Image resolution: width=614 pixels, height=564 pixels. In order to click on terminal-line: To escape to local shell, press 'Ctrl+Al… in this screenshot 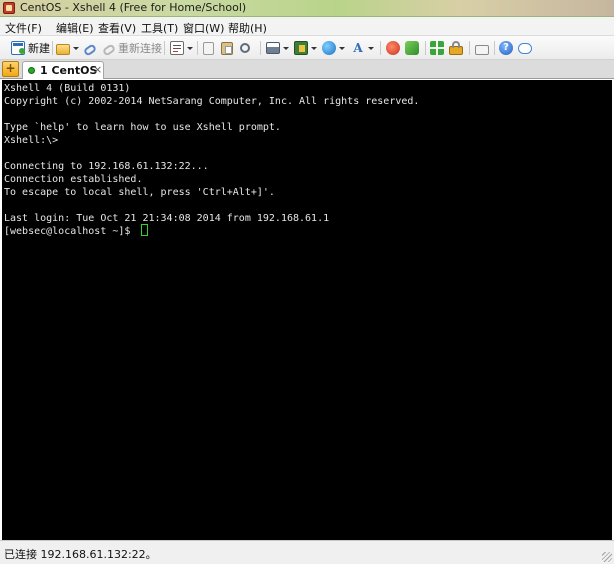, I will do `click(139, 192)`.